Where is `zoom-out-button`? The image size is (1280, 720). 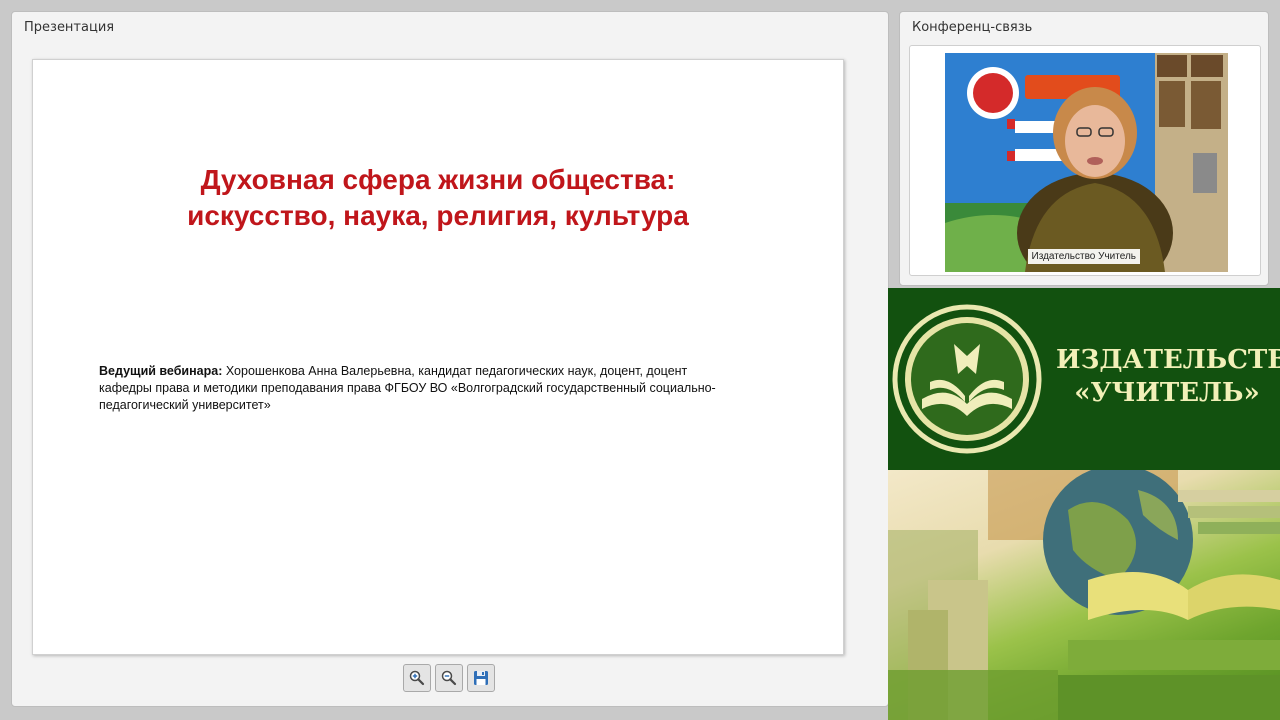
zoom-out-button is located at coordinates (449, 678).